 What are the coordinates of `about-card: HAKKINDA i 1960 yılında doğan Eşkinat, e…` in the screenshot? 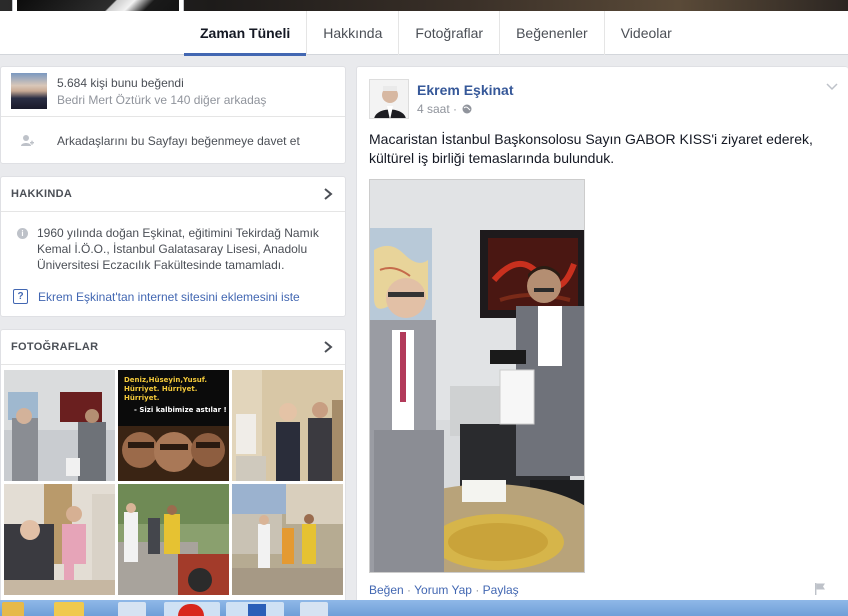 It's located at (173, 246).